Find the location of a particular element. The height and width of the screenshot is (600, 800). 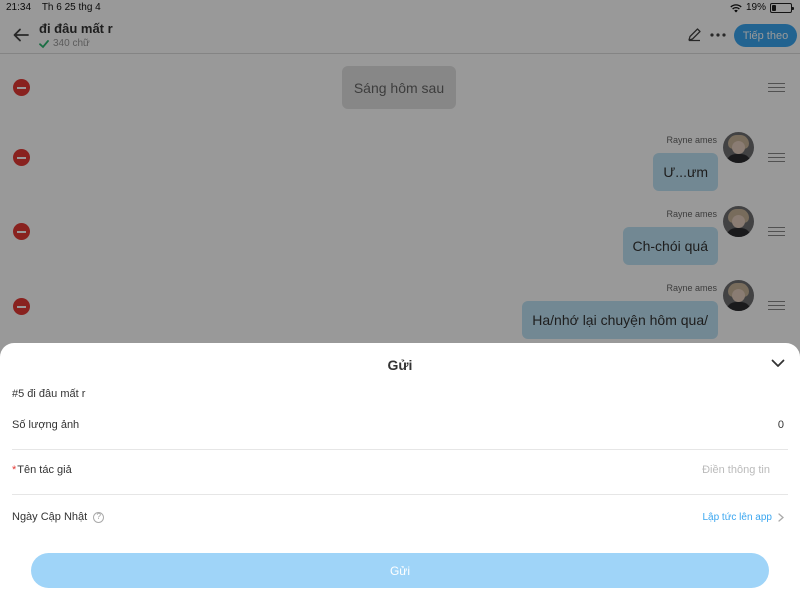

help-icon: ? is located at coordinates (99, 517).